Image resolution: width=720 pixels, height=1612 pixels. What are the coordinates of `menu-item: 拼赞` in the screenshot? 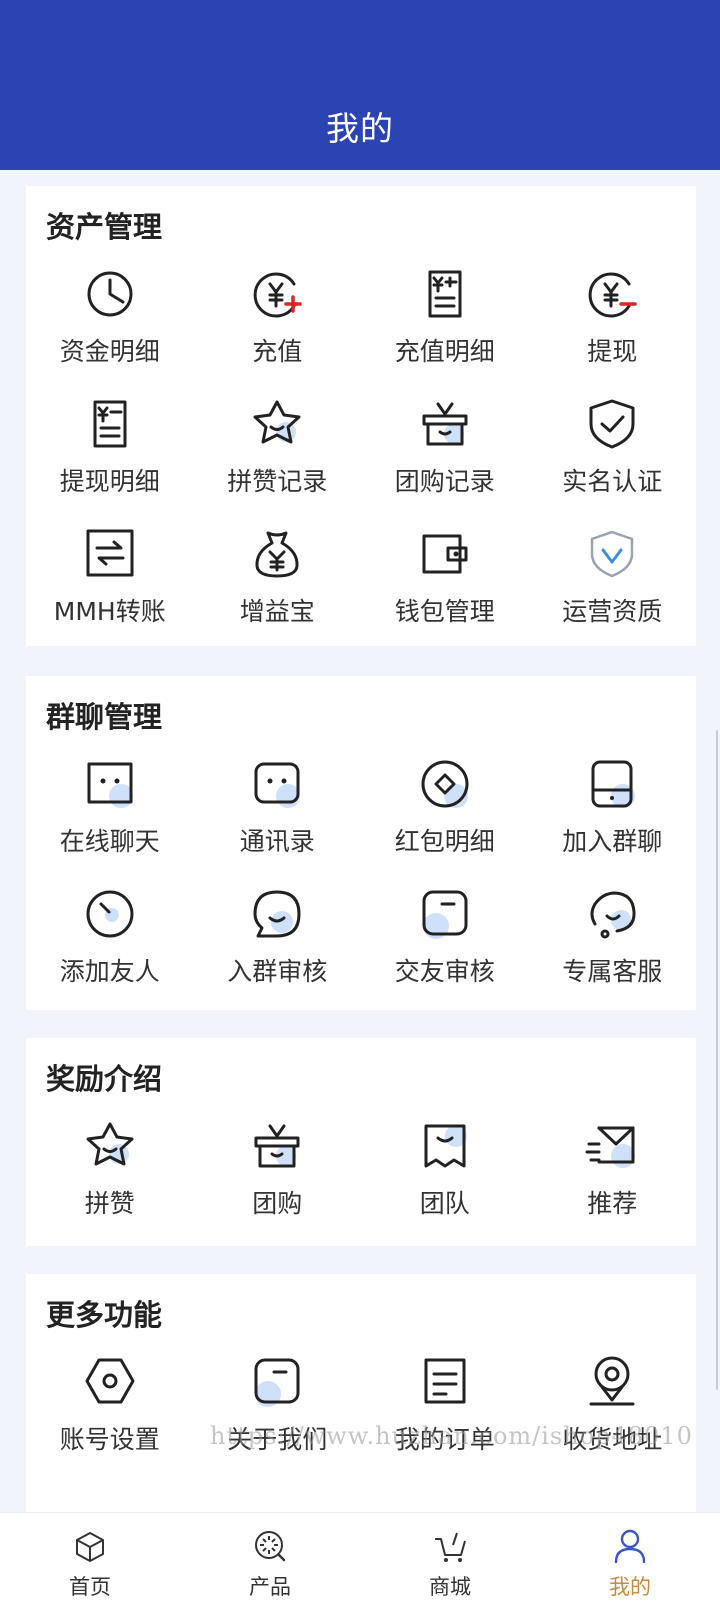 It's located at (110, 1181).